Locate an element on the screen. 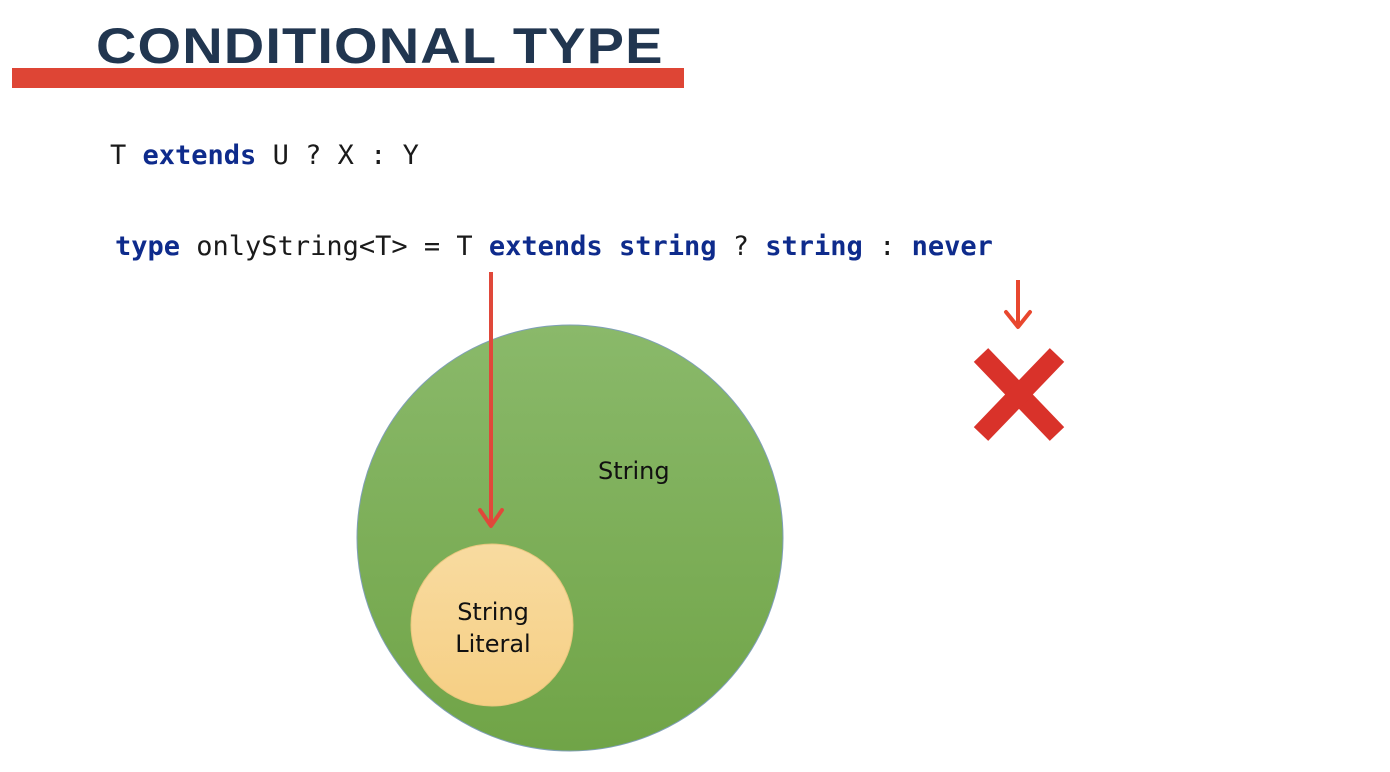 This screenshot has height=772, width=1390. arrow-never-to-cross is located at coordinates (1018, 304).